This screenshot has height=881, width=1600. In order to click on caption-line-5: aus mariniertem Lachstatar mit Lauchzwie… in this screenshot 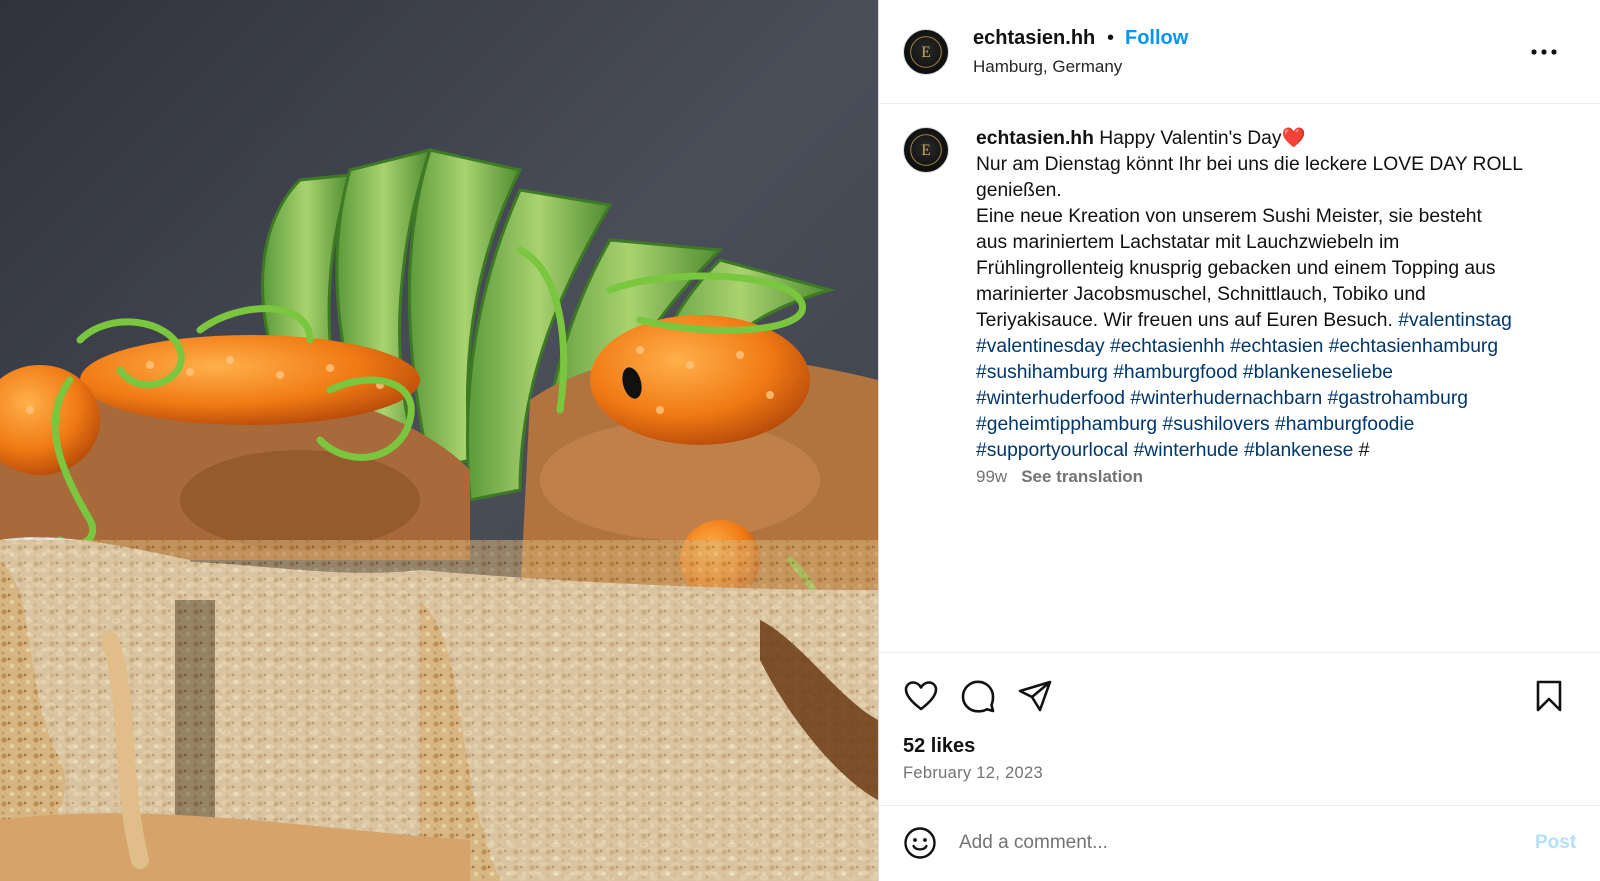, I will do `click(1188, 242)`.